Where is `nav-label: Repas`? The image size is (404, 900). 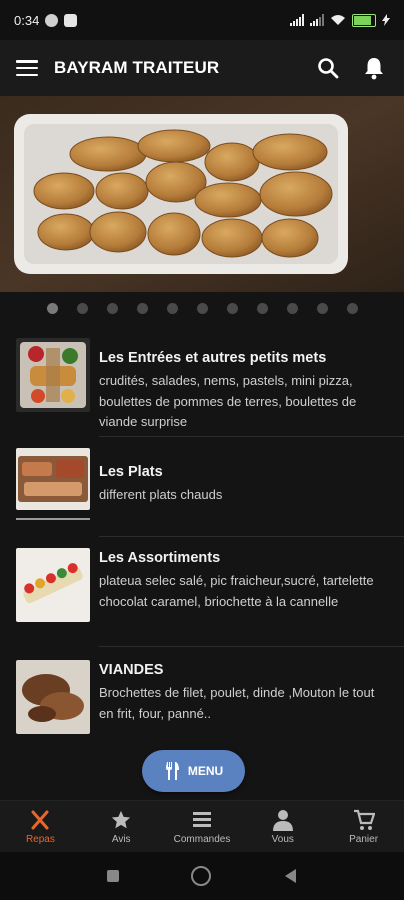
nav-label: Repas is located at coordinates (40, 839).